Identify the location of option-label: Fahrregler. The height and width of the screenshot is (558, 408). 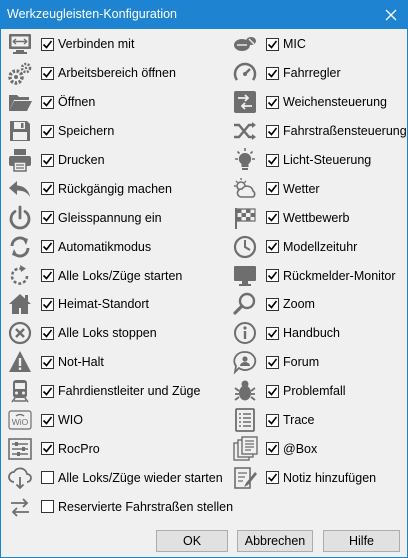
(312, 73).